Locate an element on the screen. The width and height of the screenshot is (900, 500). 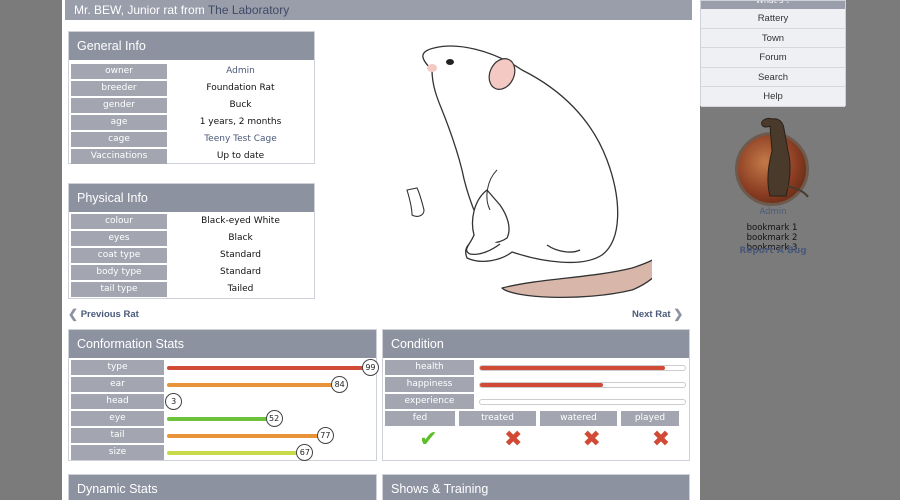
chevron-right-icon: ❯ is located at coordinates (678, 314).